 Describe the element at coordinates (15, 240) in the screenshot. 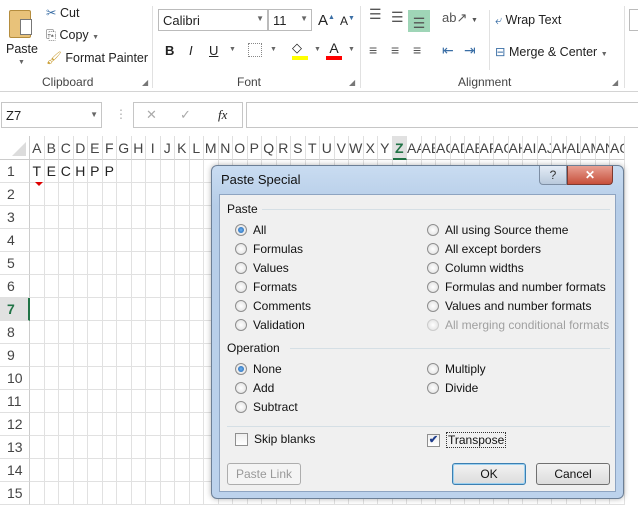

I see `row-header: 4` at that location.